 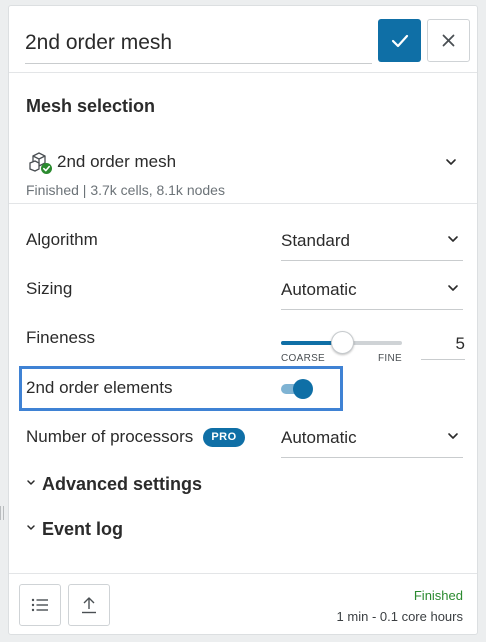 What do you see at coordinates (438, 595) in the screenshot?
I see `run-status: Finished` at bounding box center [438, 595].